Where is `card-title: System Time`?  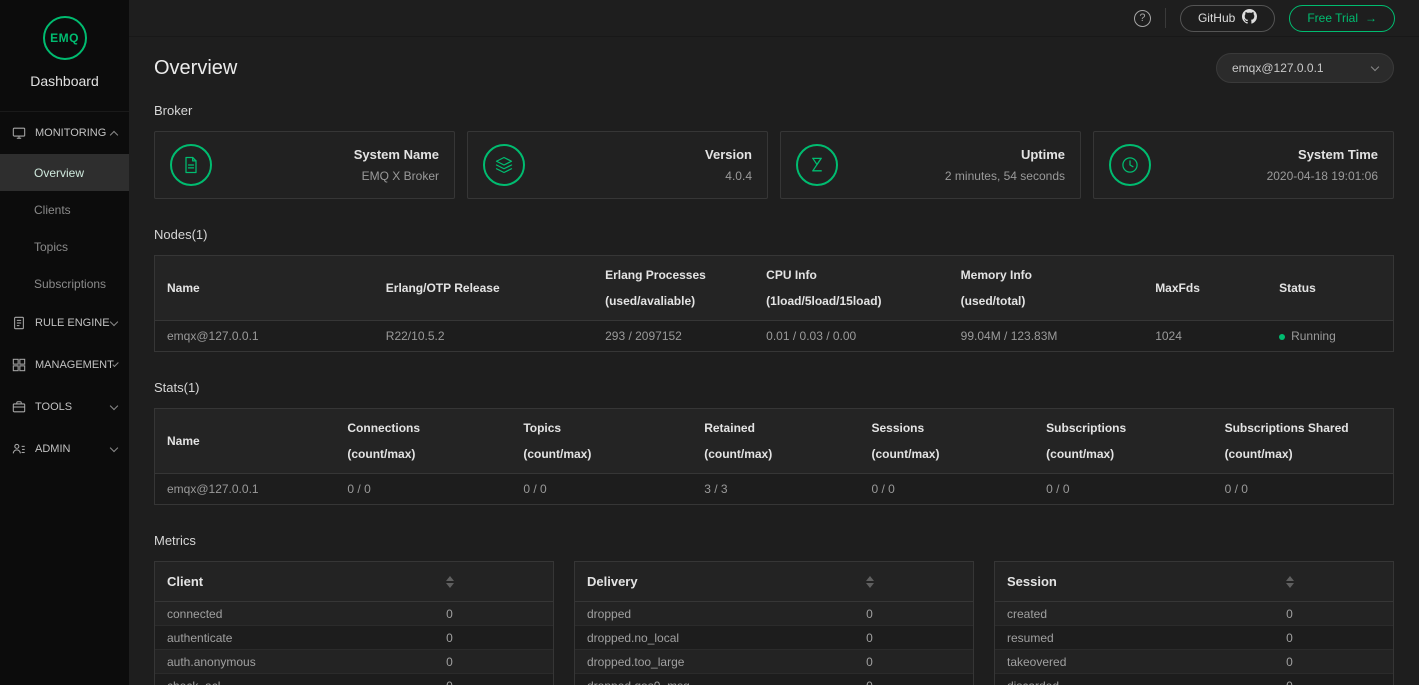 card-title: System Time is located at coordinates (1338, 154).